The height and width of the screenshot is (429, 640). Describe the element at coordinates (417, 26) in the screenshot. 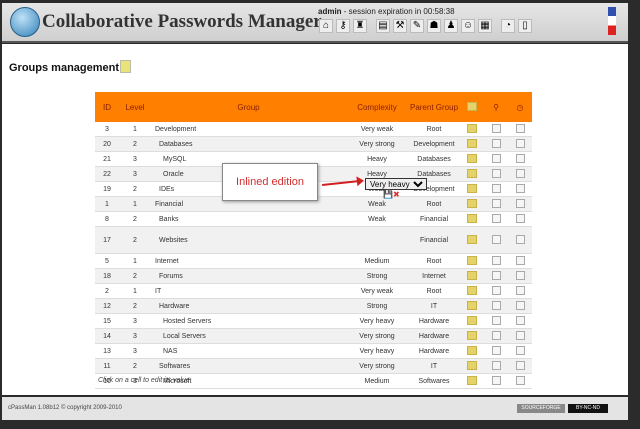

I see `notes-icon: ✎` at that location.